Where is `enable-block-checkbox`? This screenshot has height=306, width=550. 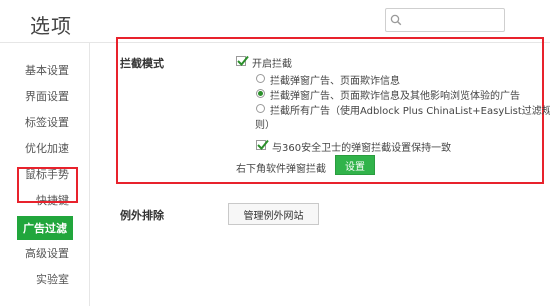
enable-block-checkbox is located at coordinates (242, 60).